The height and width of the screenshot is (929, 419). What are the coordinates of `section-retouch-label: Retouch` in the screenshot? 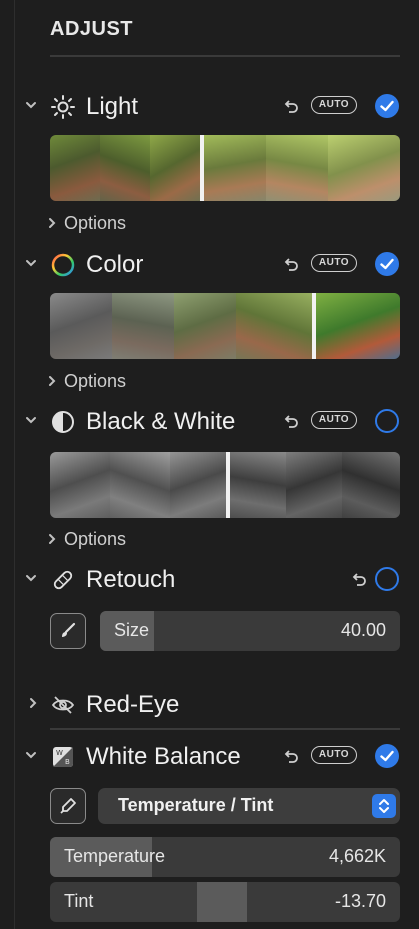 It's located at (131, 579).